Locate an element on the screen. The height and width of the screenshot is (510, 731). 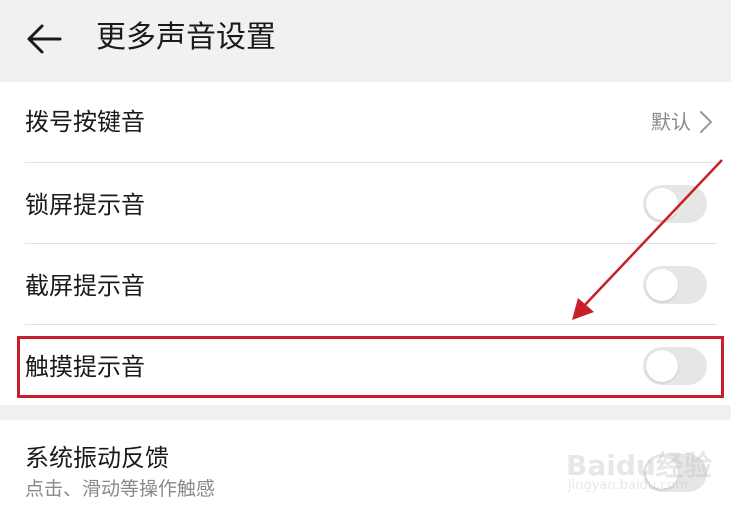
dial-tone-value: 默认 is located at coordinates (671, 122).